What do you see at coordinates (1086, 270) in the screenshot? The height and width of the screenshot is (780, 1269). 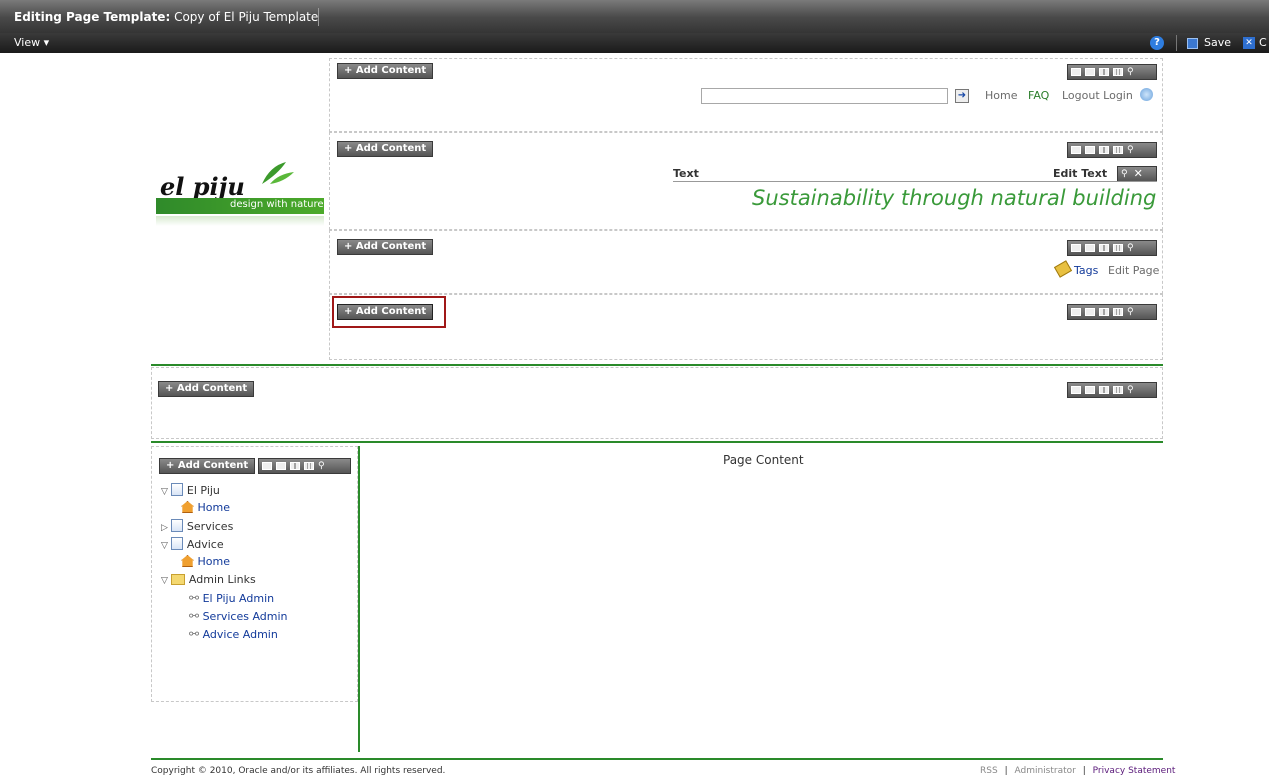 I see `tags-link: Tags` at bounding box center [1086, 270].